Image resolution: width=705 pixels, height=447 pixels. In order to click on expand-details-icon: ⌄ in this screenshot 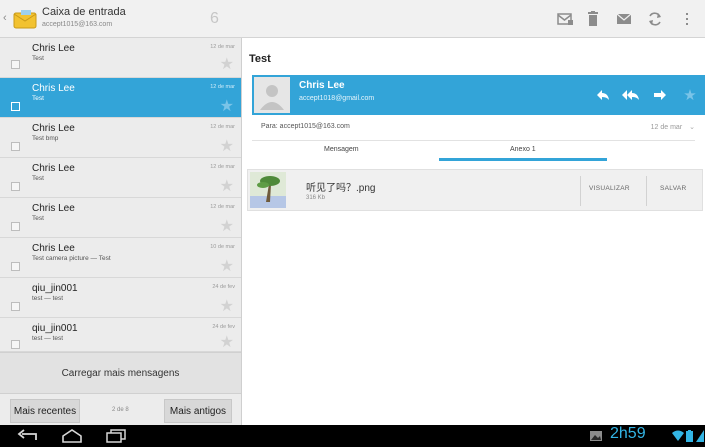, I will do `click(692, 127)`.